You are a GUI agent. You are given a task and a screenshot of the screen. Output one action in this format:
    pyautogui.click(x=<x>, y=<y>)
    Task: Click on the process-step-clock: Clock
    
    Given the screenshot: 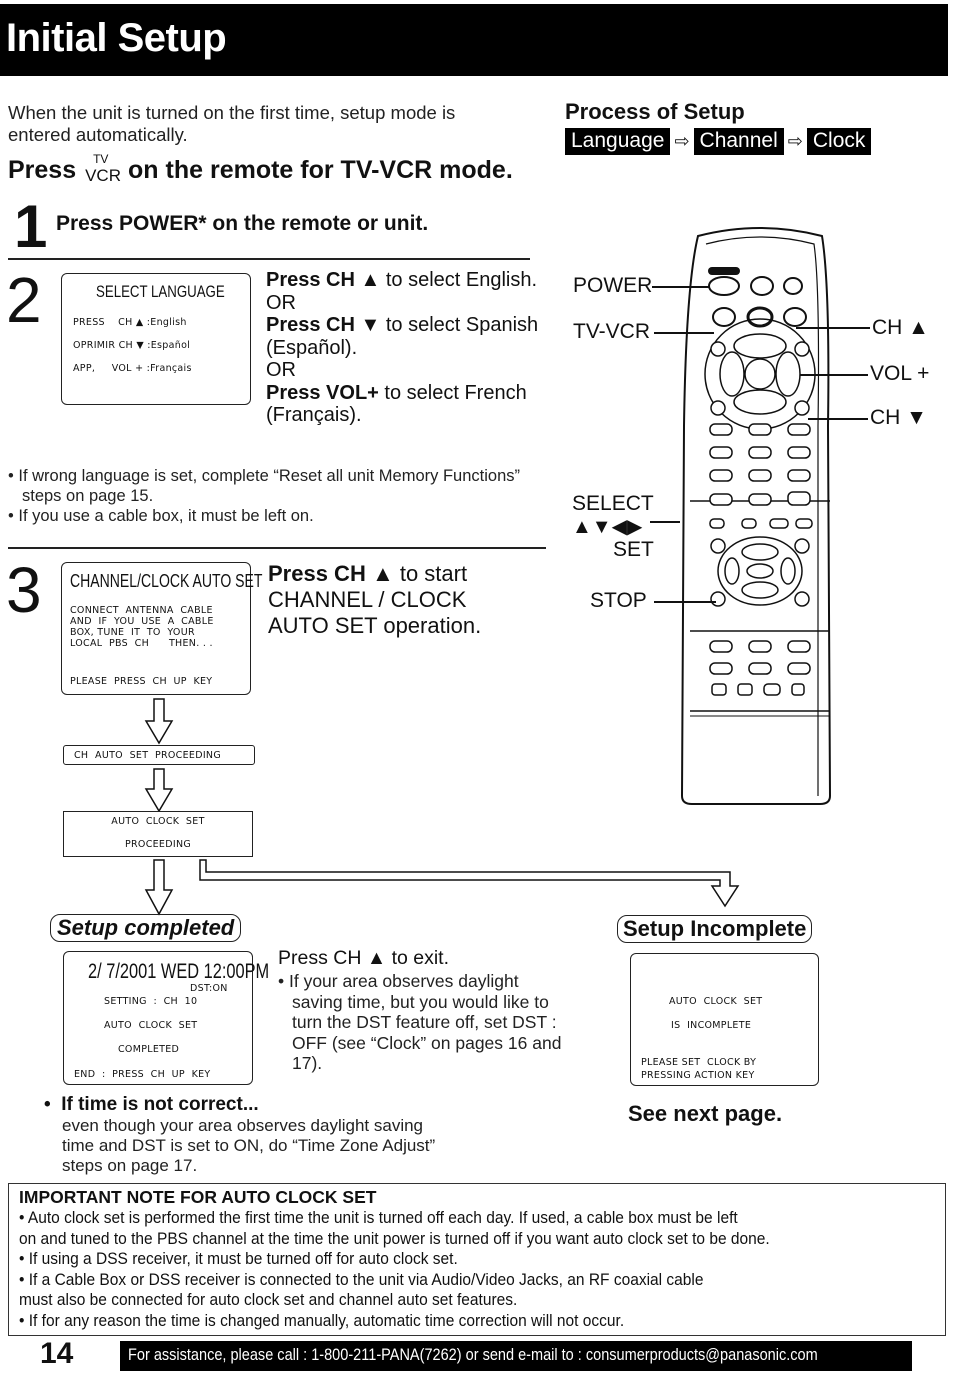 What is the action you would take?
    pyautogui.click(x=839, y=141)
    